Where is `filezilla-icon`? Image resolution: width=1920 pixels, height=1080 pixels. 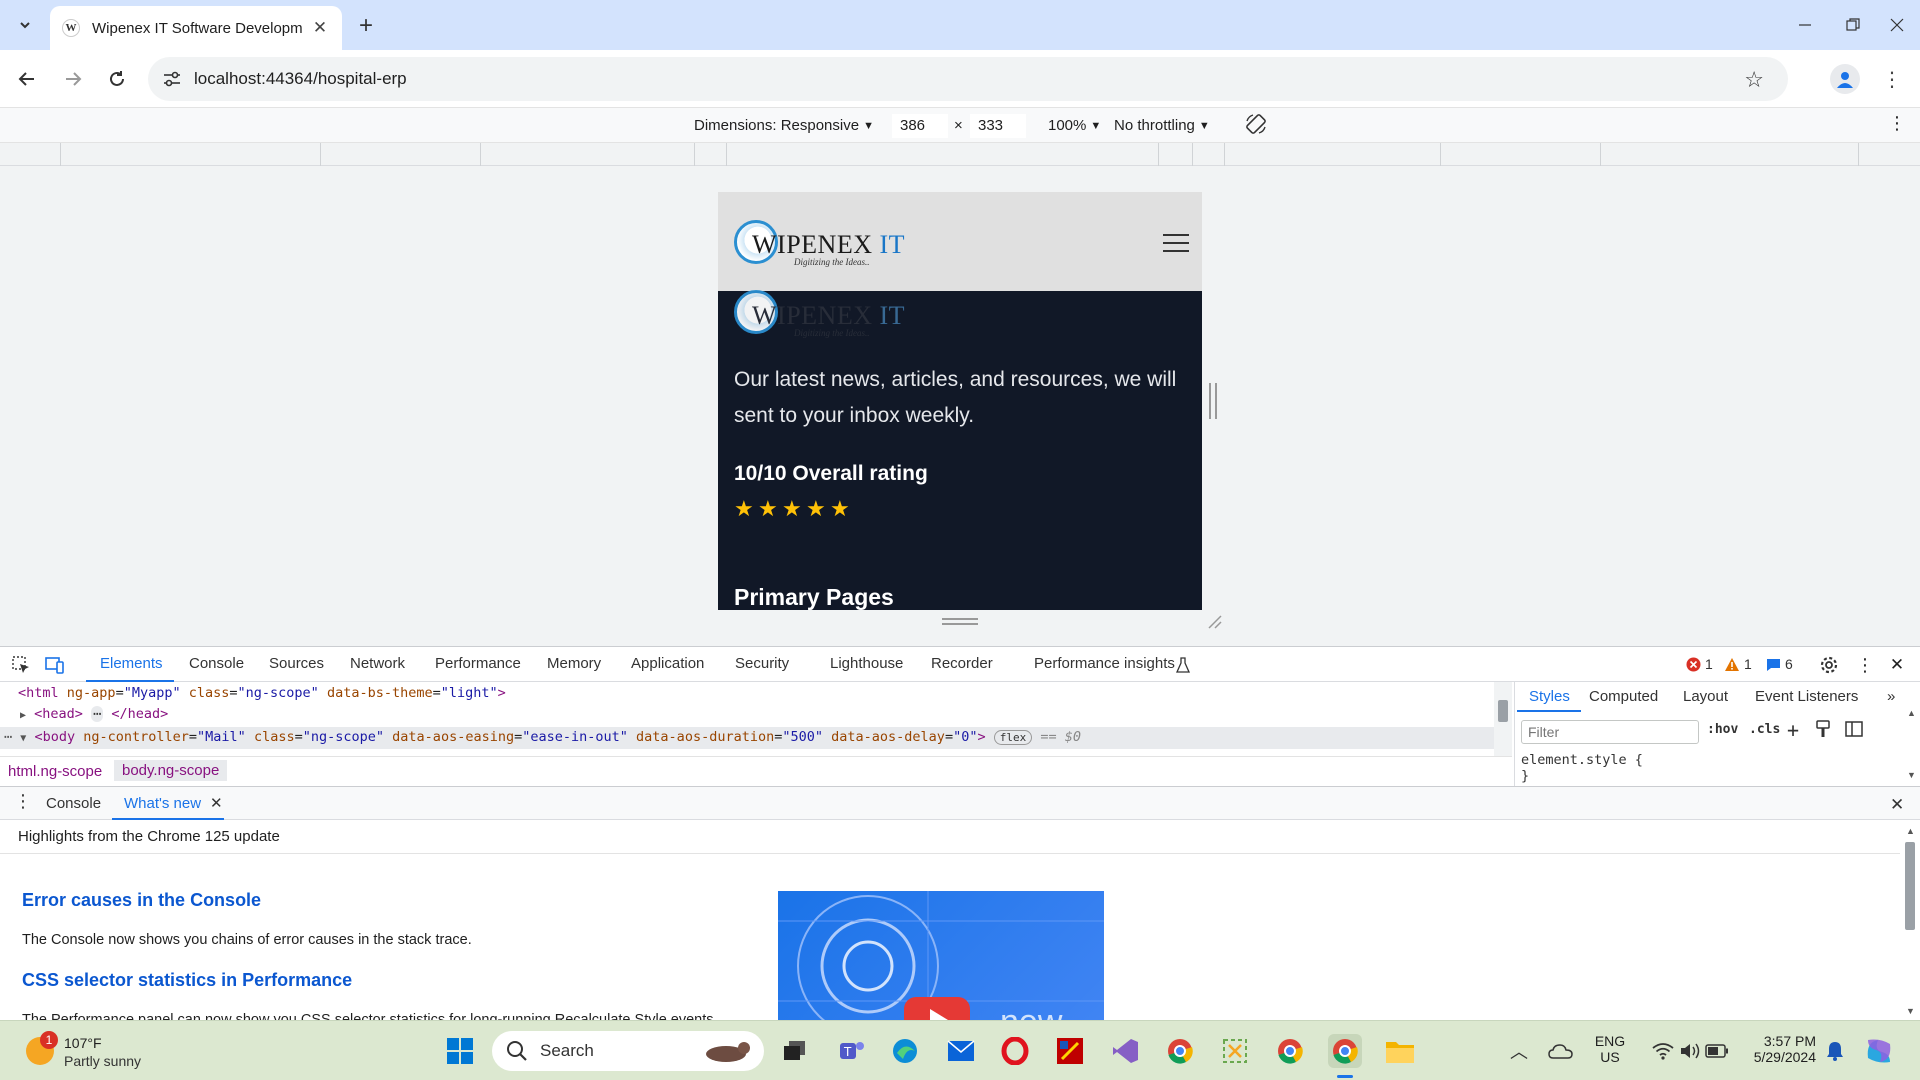
filezilla-icon is located at coordinates (1070, 1051).